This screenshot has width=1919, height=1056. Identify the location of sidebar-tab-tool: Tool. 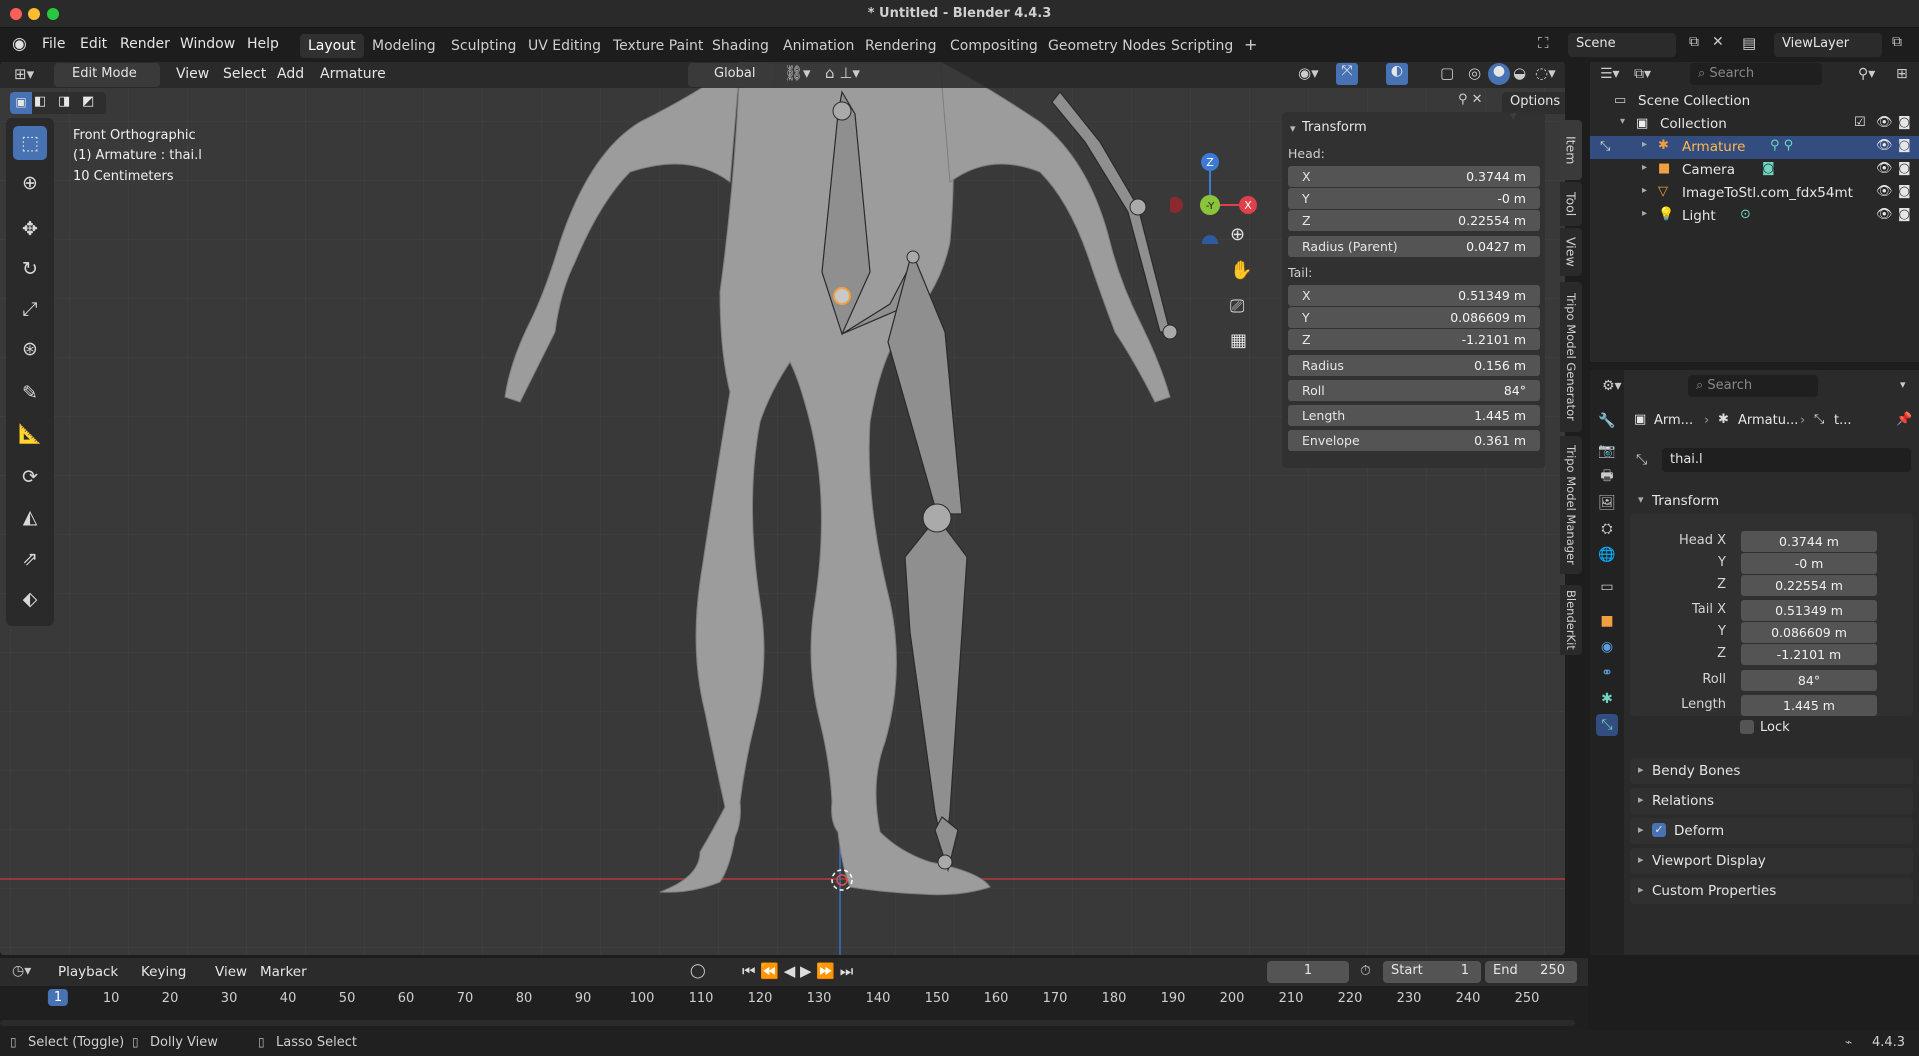
(1571, 204).